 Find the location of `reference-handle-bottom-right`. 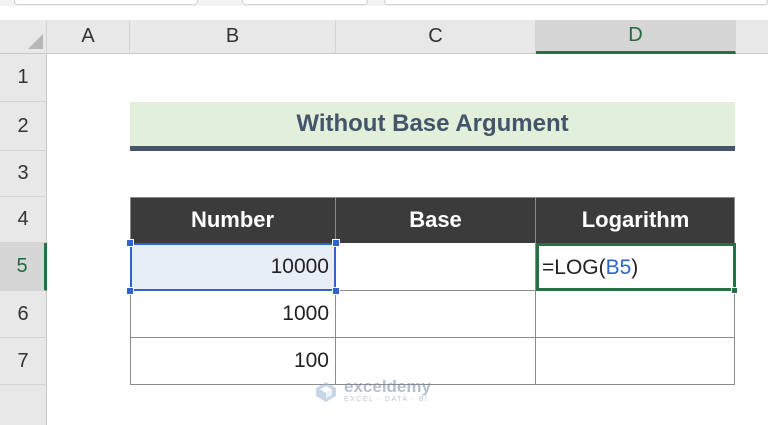

reference-handle-bottom-right is located at coordinates (336, 291).